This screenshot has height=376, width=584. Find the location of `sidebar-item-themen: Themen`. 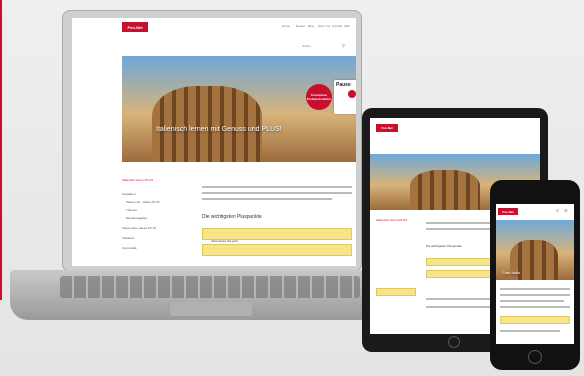

sidebar-item-themen: Themen is located at coordinates (131, 210).